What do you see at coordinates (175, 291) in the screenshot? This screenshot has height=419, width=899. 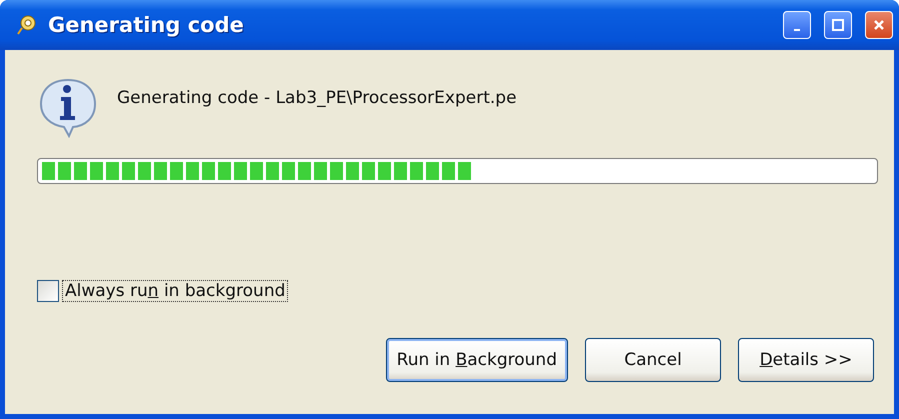 I see `checkbox-label: Always run in background` at bounding box center [175, 291].